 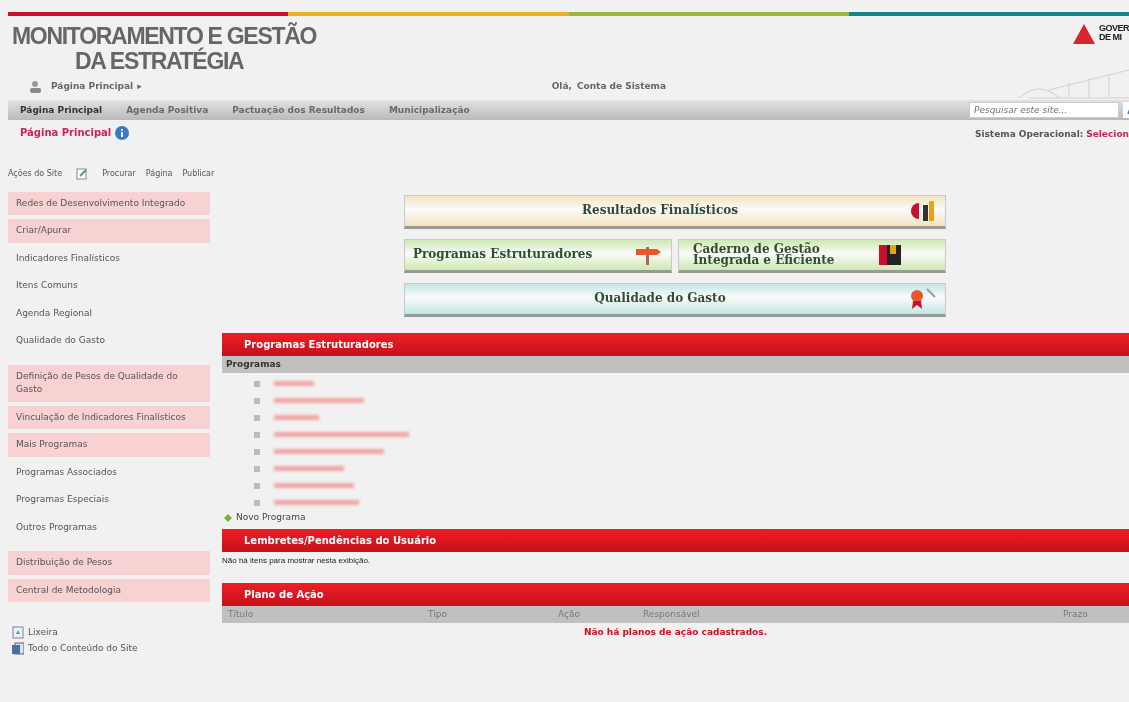 I want to click on logo-icon, so click(x=1084, y=34).